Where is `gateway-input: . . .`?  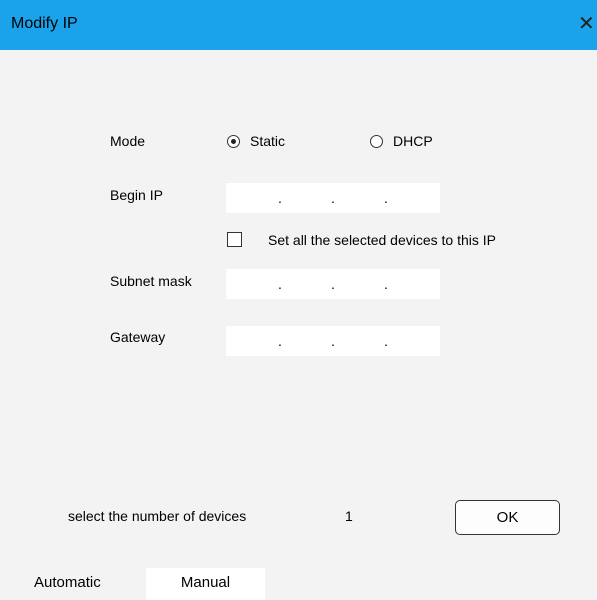
gateway-input: . . . is located at coordinates (333, 341).